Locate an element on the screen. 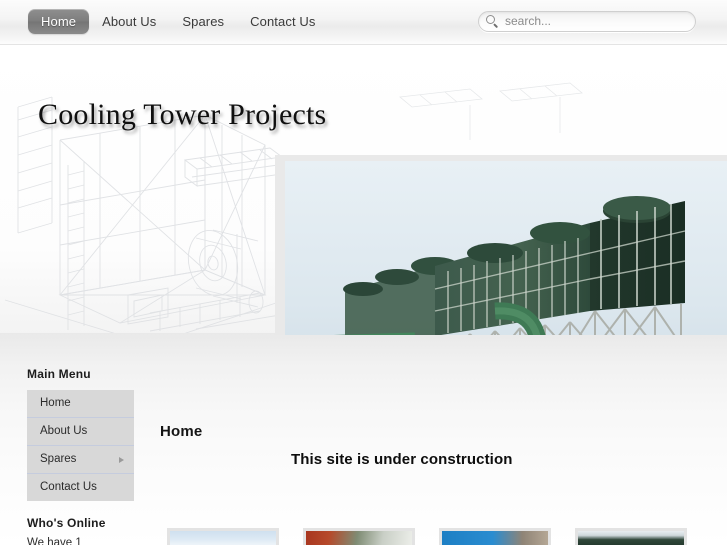  thumbnail-strip is located at coordinates (427, 536).